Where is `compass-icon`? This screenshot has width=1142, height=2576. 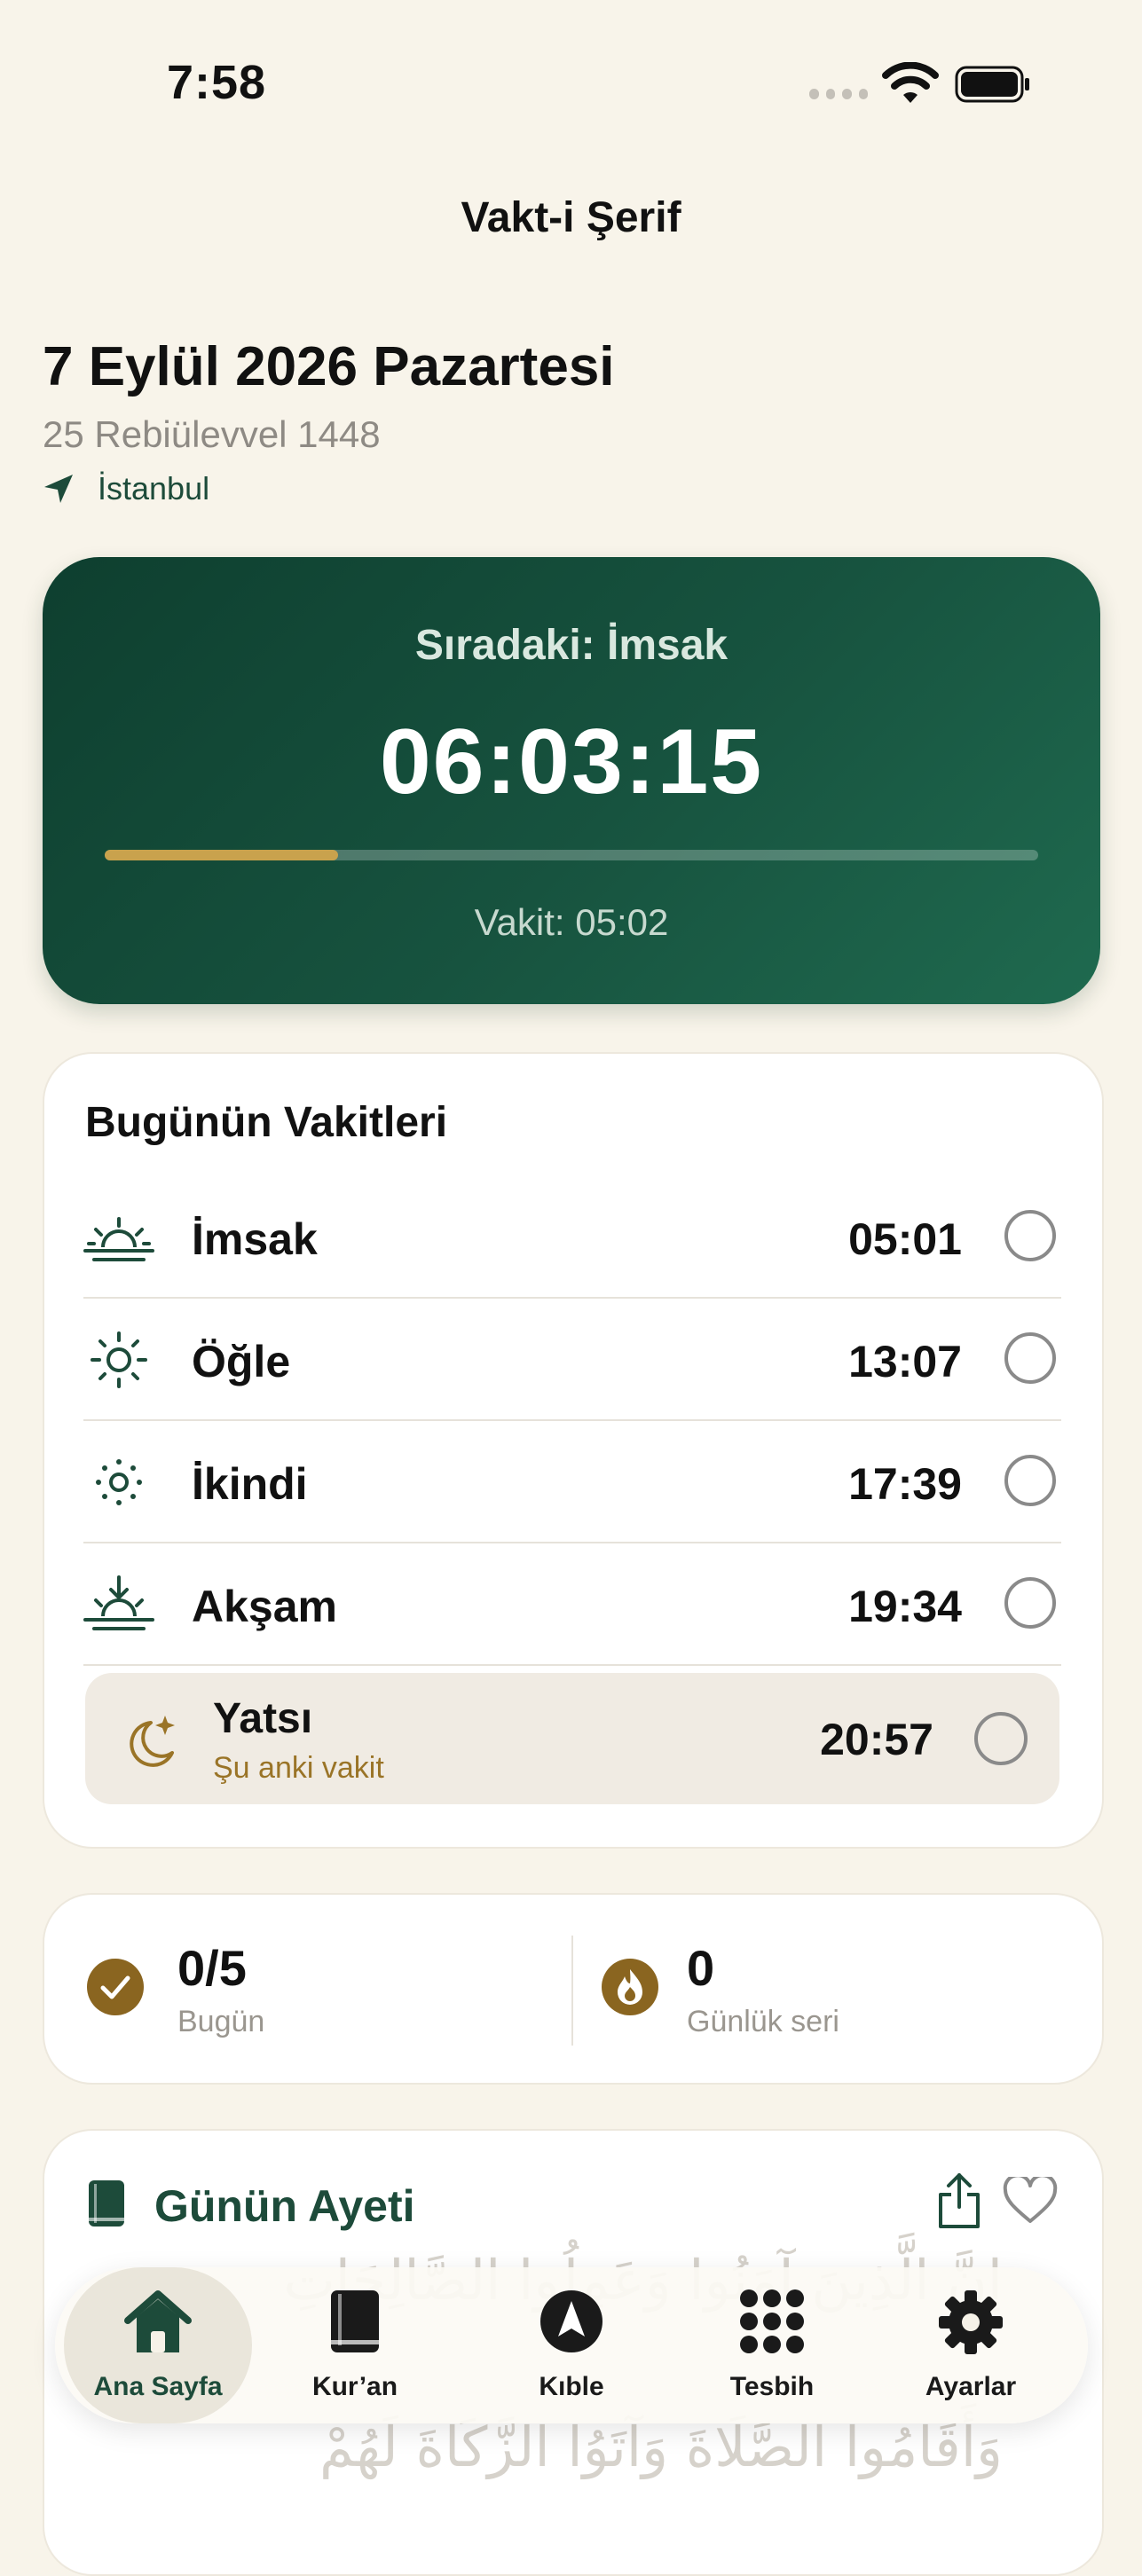
compass-icon is located at coordinates (571, 2321).